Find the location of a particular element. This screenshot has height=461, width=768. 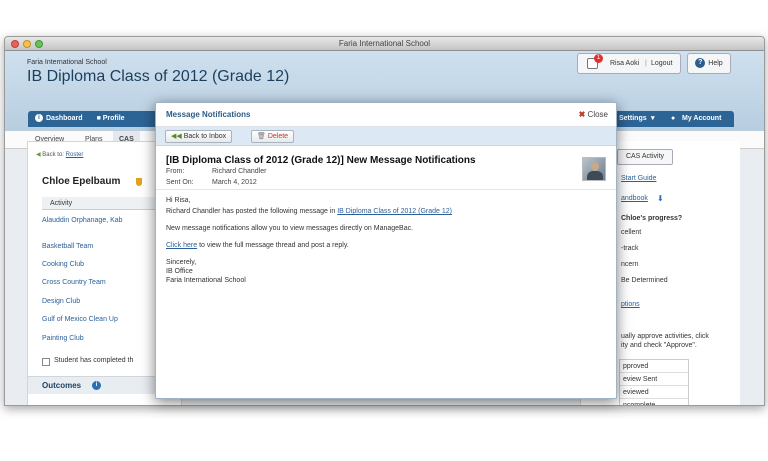

help-label: Help is located at coordinates (715, 63).